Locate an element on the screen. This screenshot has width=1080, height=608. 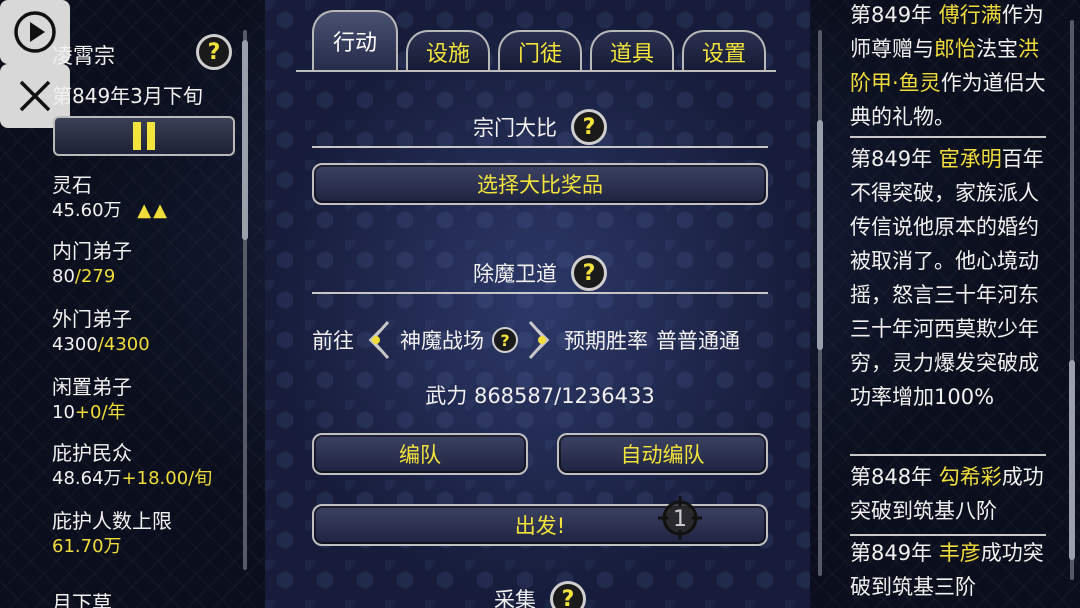
tab-facilities: 设施 is located at coordinates (448, 51).